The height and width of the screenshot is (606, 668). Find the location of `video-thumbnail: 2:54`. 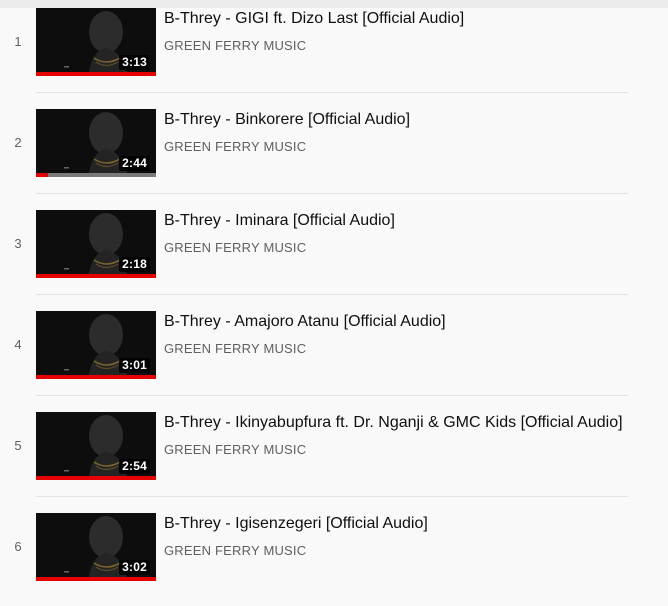

video-thumbnail: 2:54 is located at coordinates (96, 446).